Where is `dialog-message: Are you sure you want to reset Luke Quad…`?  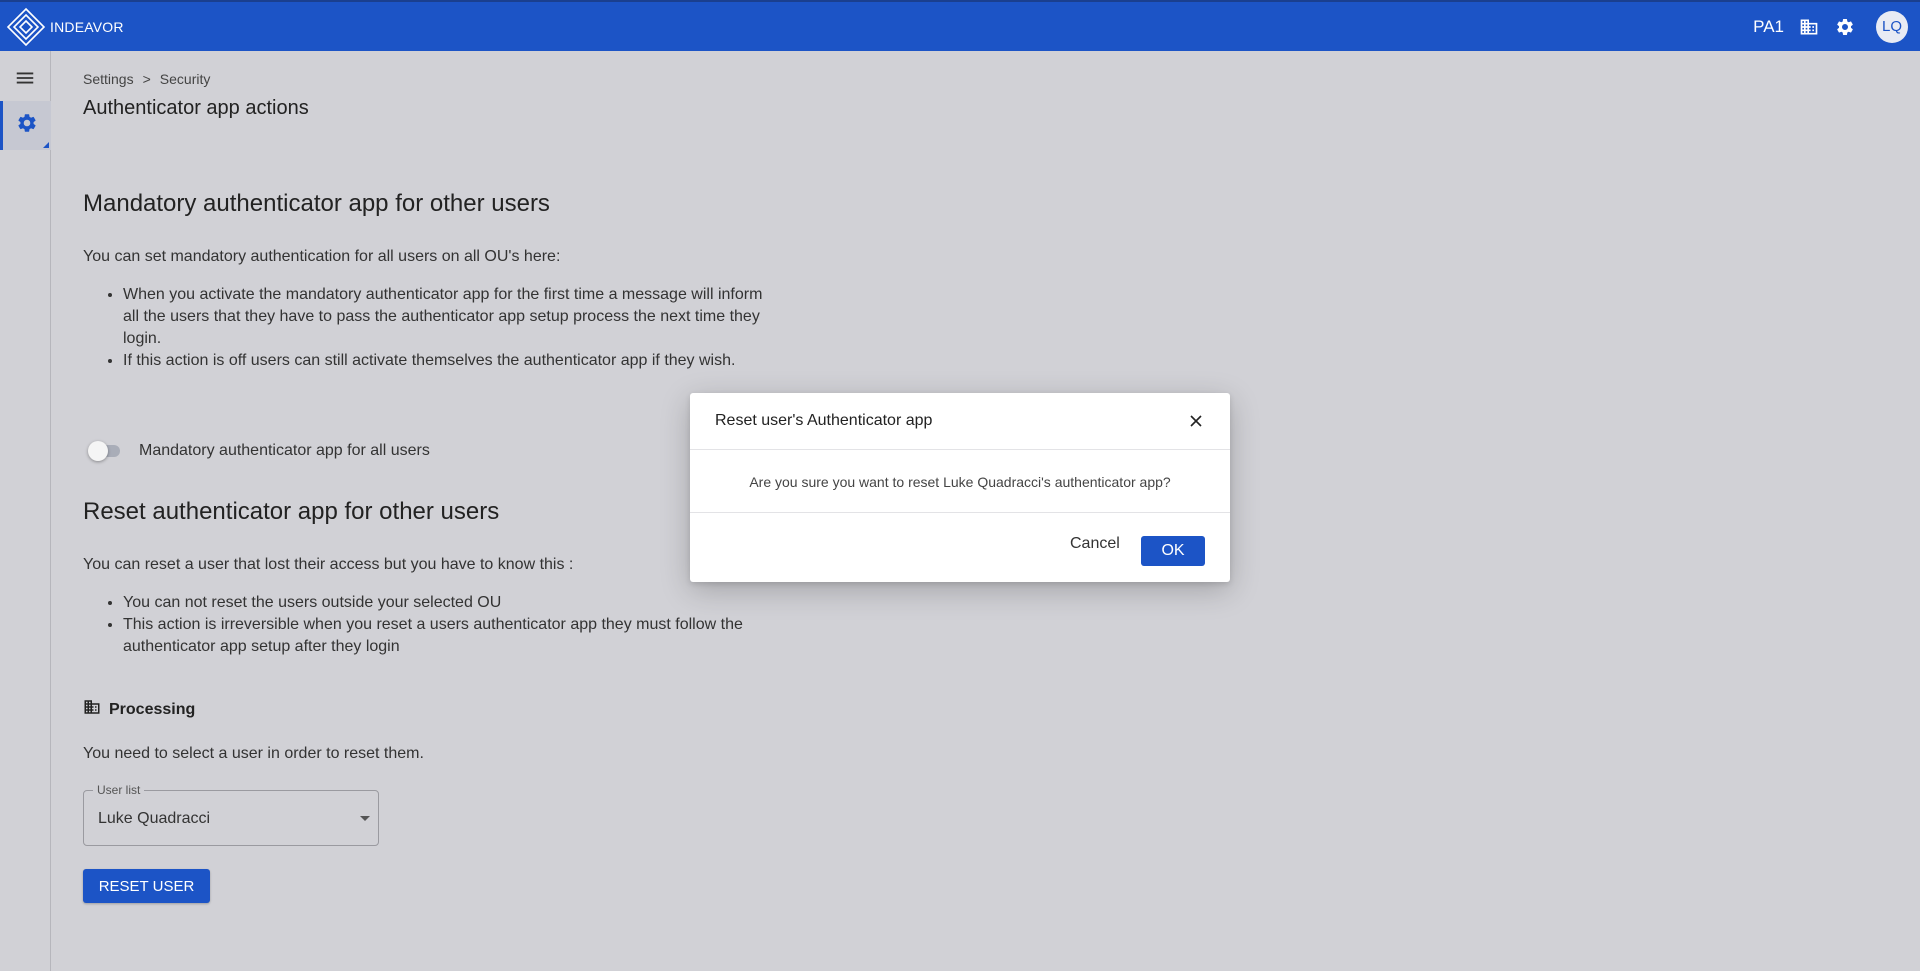
dialog-message: Are you sure you want to reset Luke Quad… is located at coordinates (960, 482).